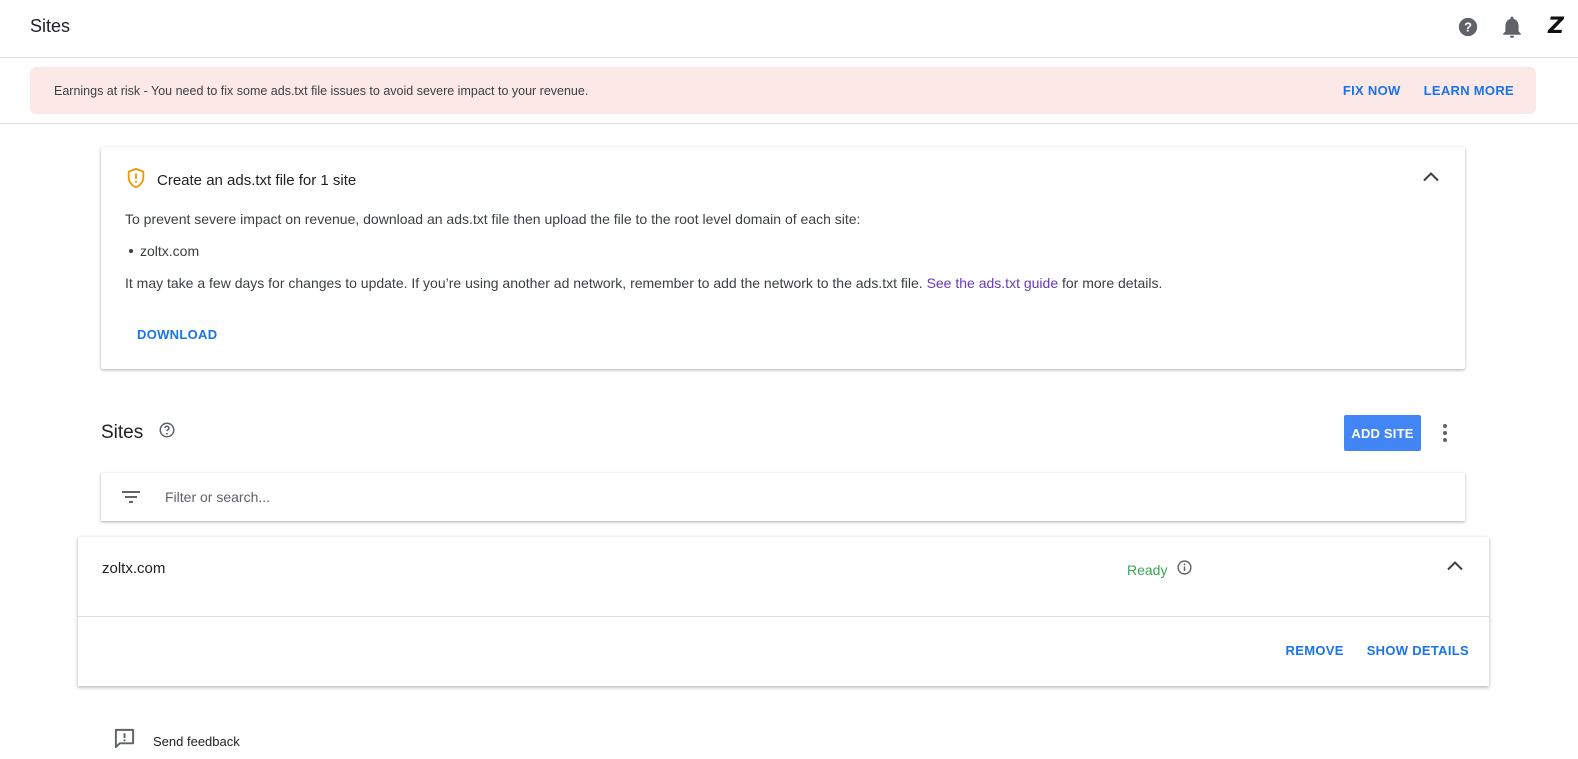 This screenshot has width=1578, height=759. I want to click on site-row-divider, so click(783, 616).